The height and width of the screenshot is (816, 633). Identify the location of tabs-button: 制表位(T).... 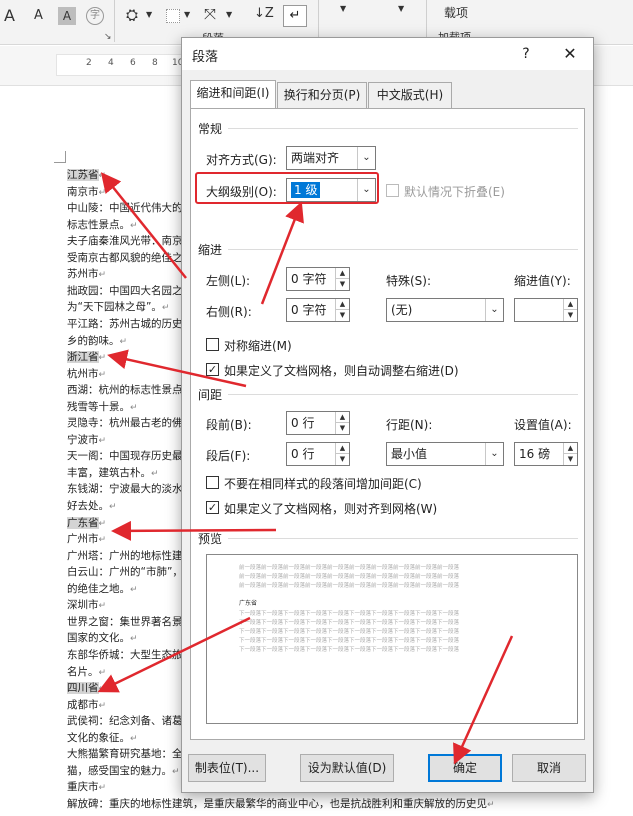
(227, 768).